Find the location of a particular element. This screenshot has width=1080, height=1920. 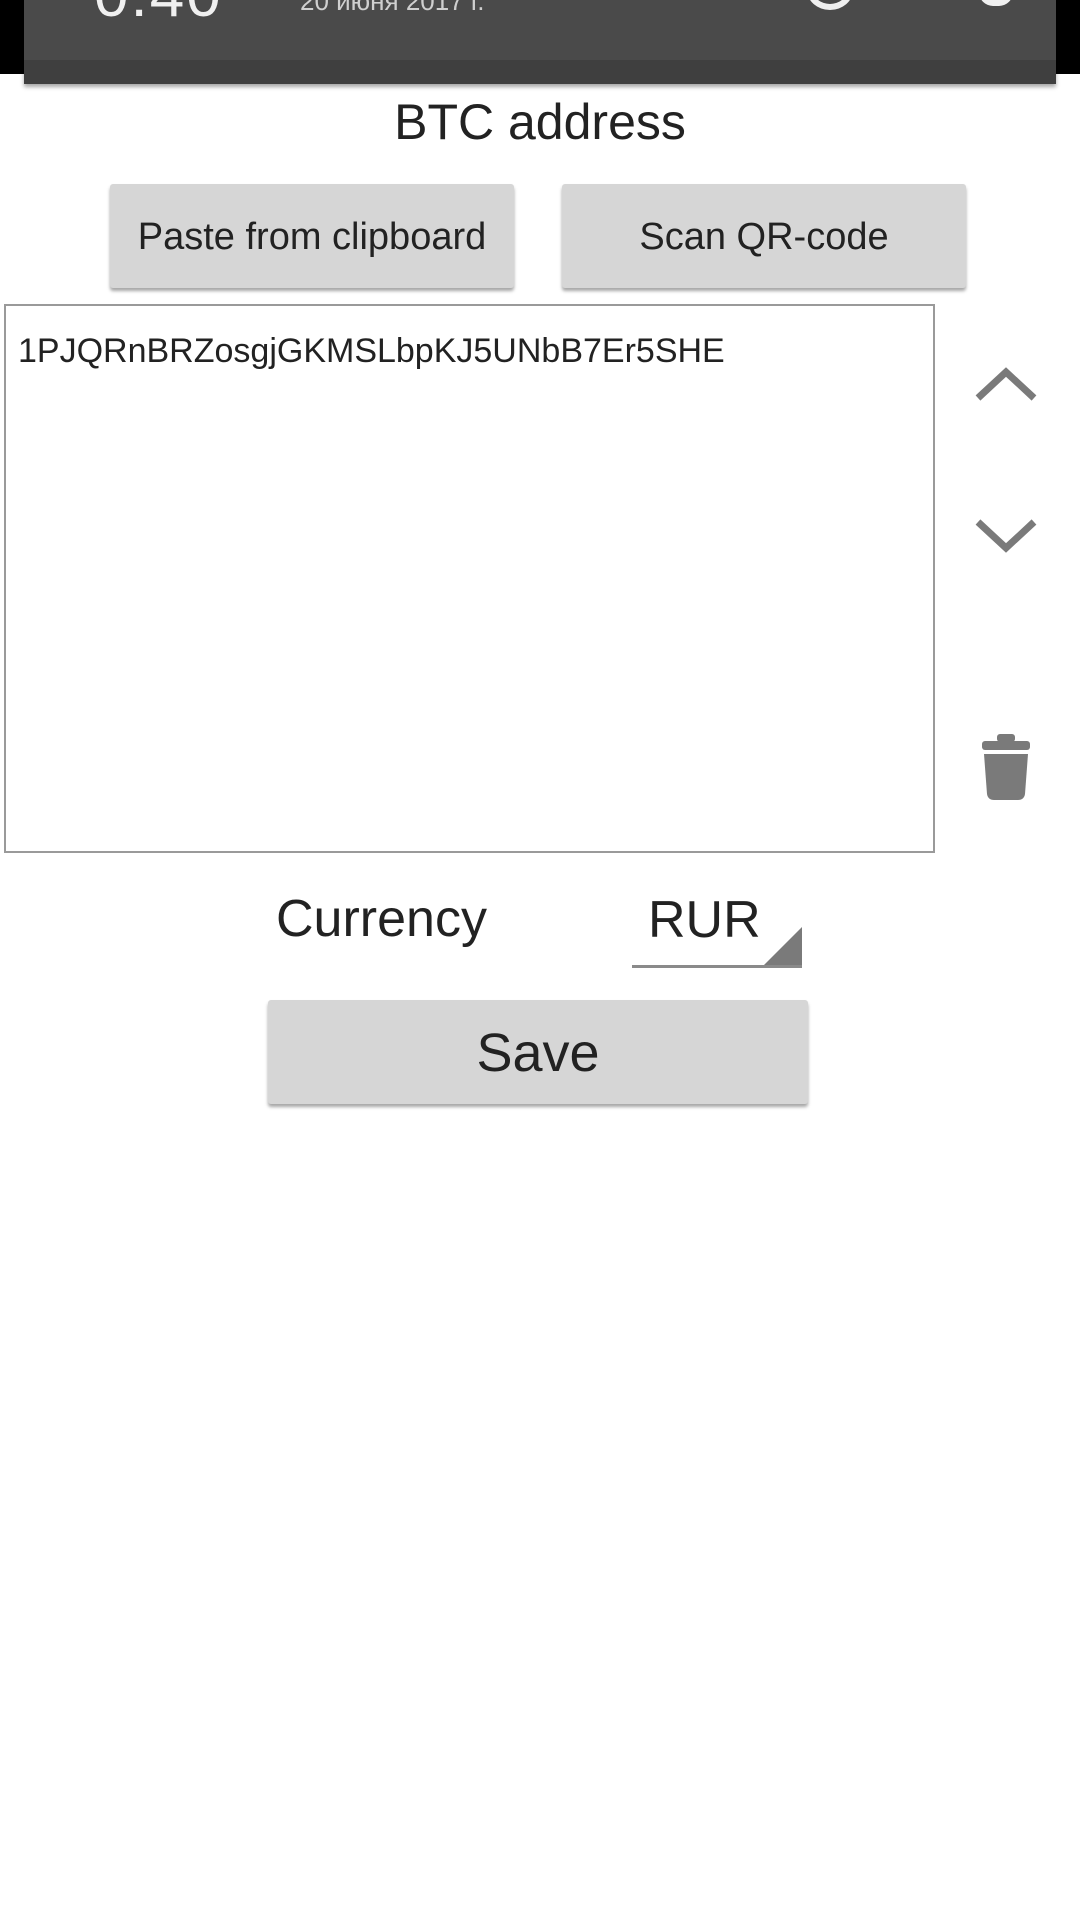

user-icon is located at coordinates (996, 3).